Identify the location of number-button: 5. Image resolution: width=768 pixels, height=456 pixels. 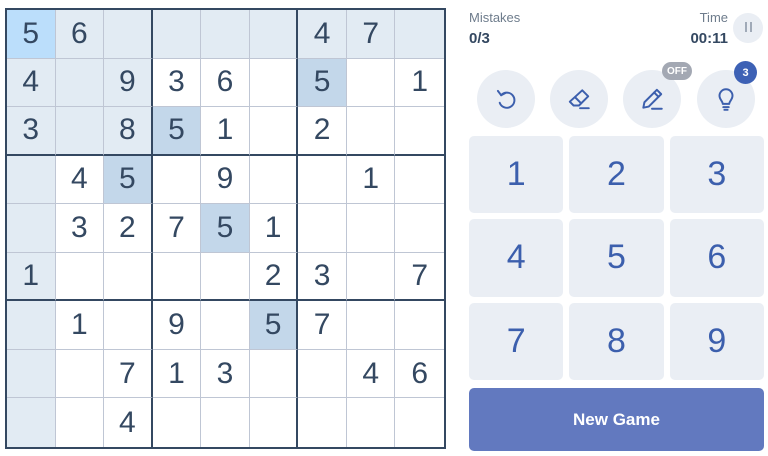
(616, 258).